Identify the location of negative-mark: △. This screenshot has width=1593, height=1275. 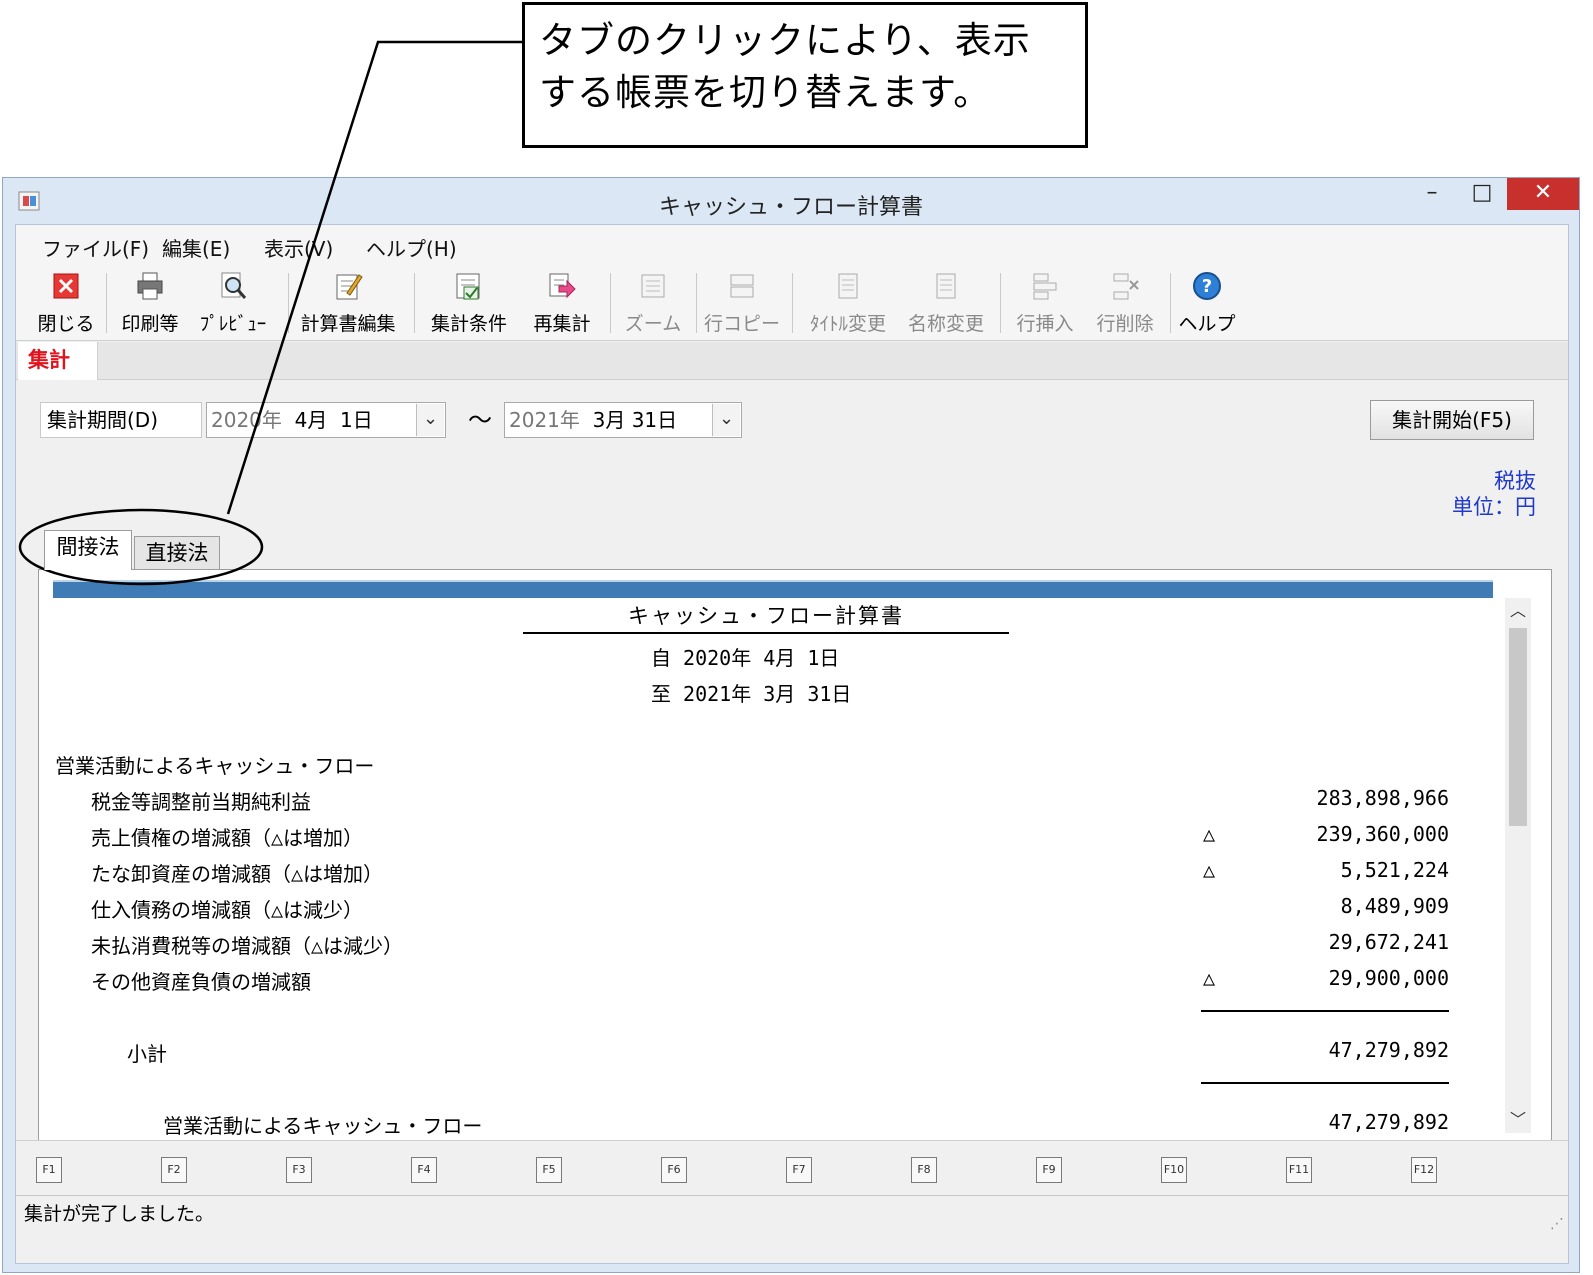
(1209, 834).